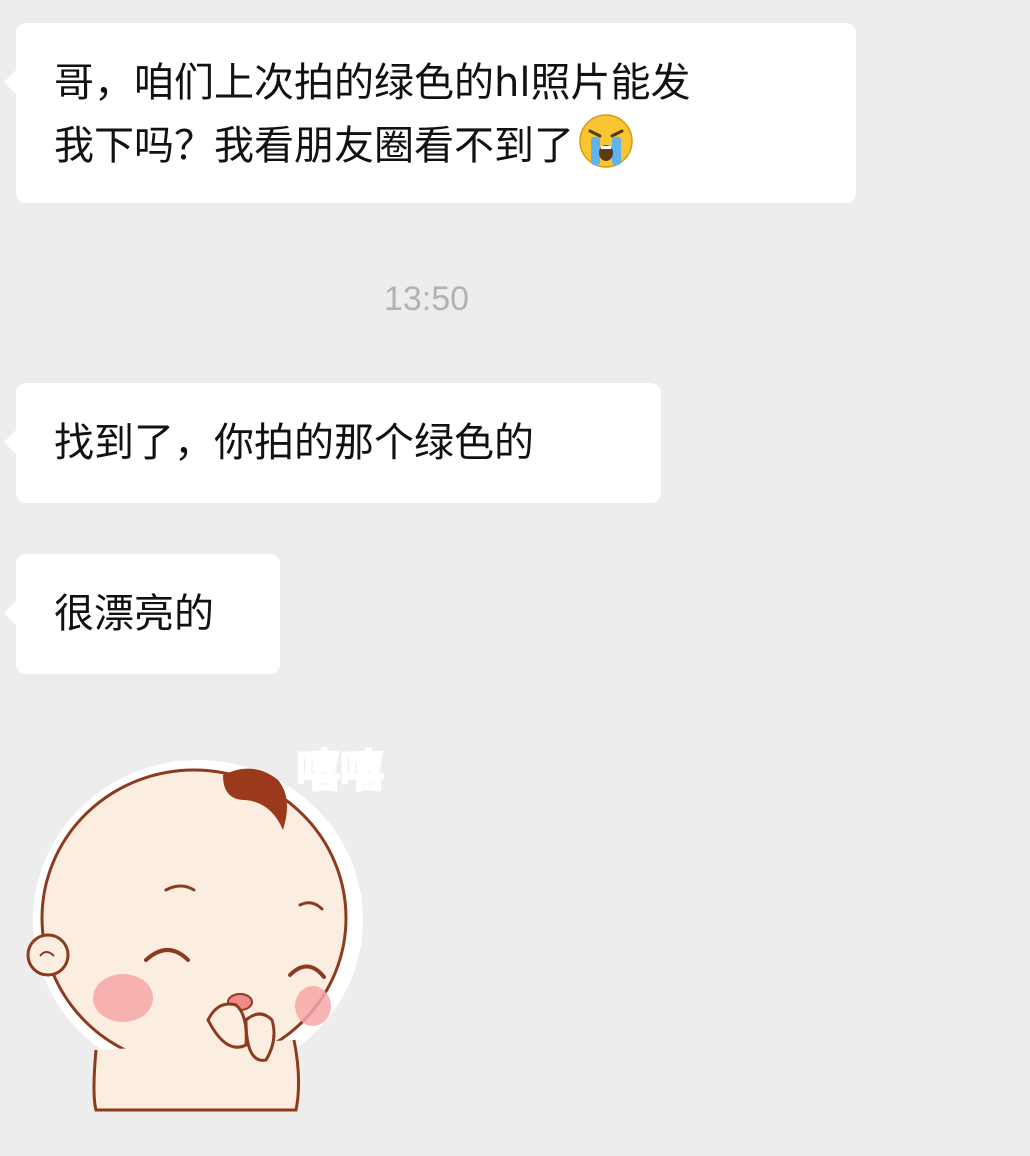 The image size is (1030, 1156). Describe the element at coordinates (426, 299) in the screenshot. I see `timestamp: 13:50` at that location.